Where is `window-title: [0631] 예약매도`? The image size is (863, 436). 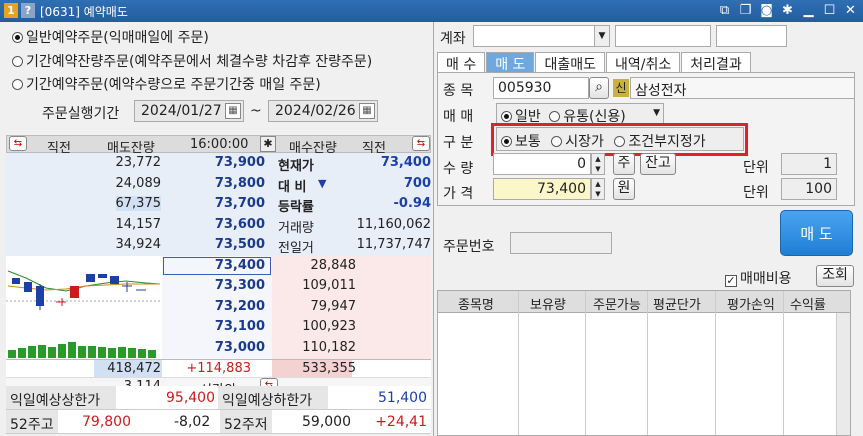 window-title: [0631] 예약매도 is located at coordinates (84, 12).